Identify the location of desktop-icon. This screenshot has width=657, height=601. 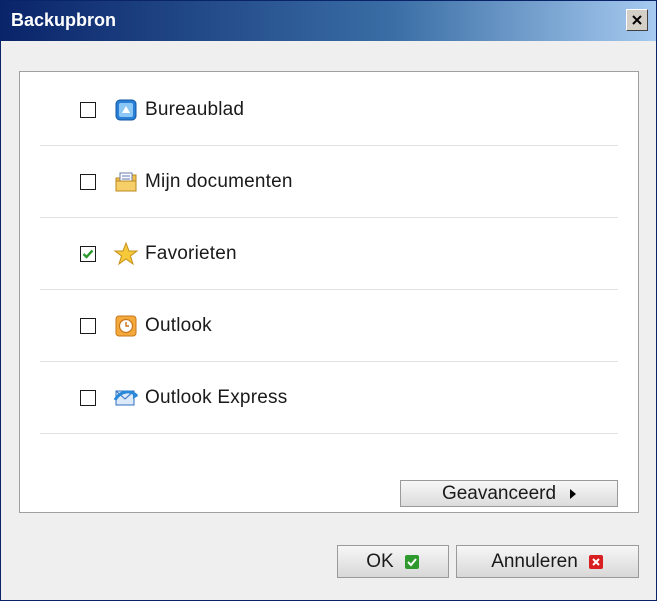
(126, 110).